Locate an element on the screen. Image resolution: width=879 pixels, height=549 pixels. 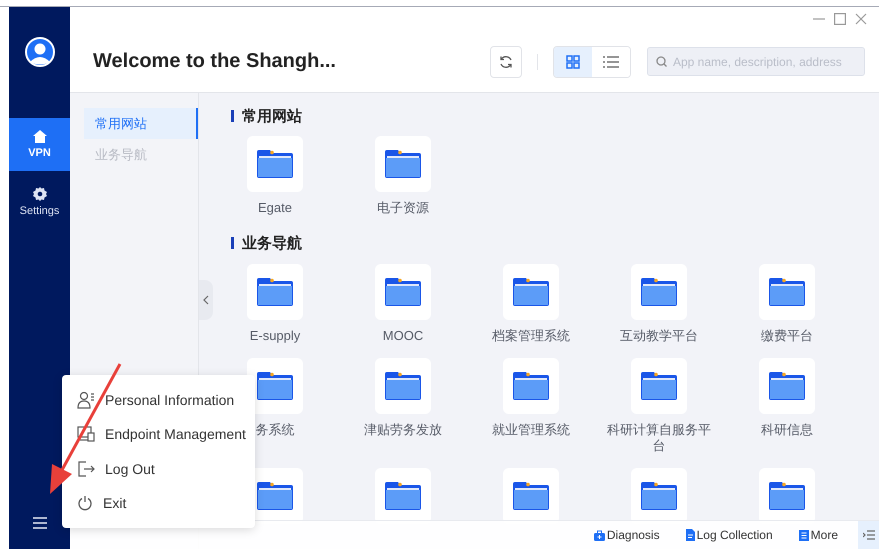
app-label: 电子资源 is located at coordinates (403, 208).